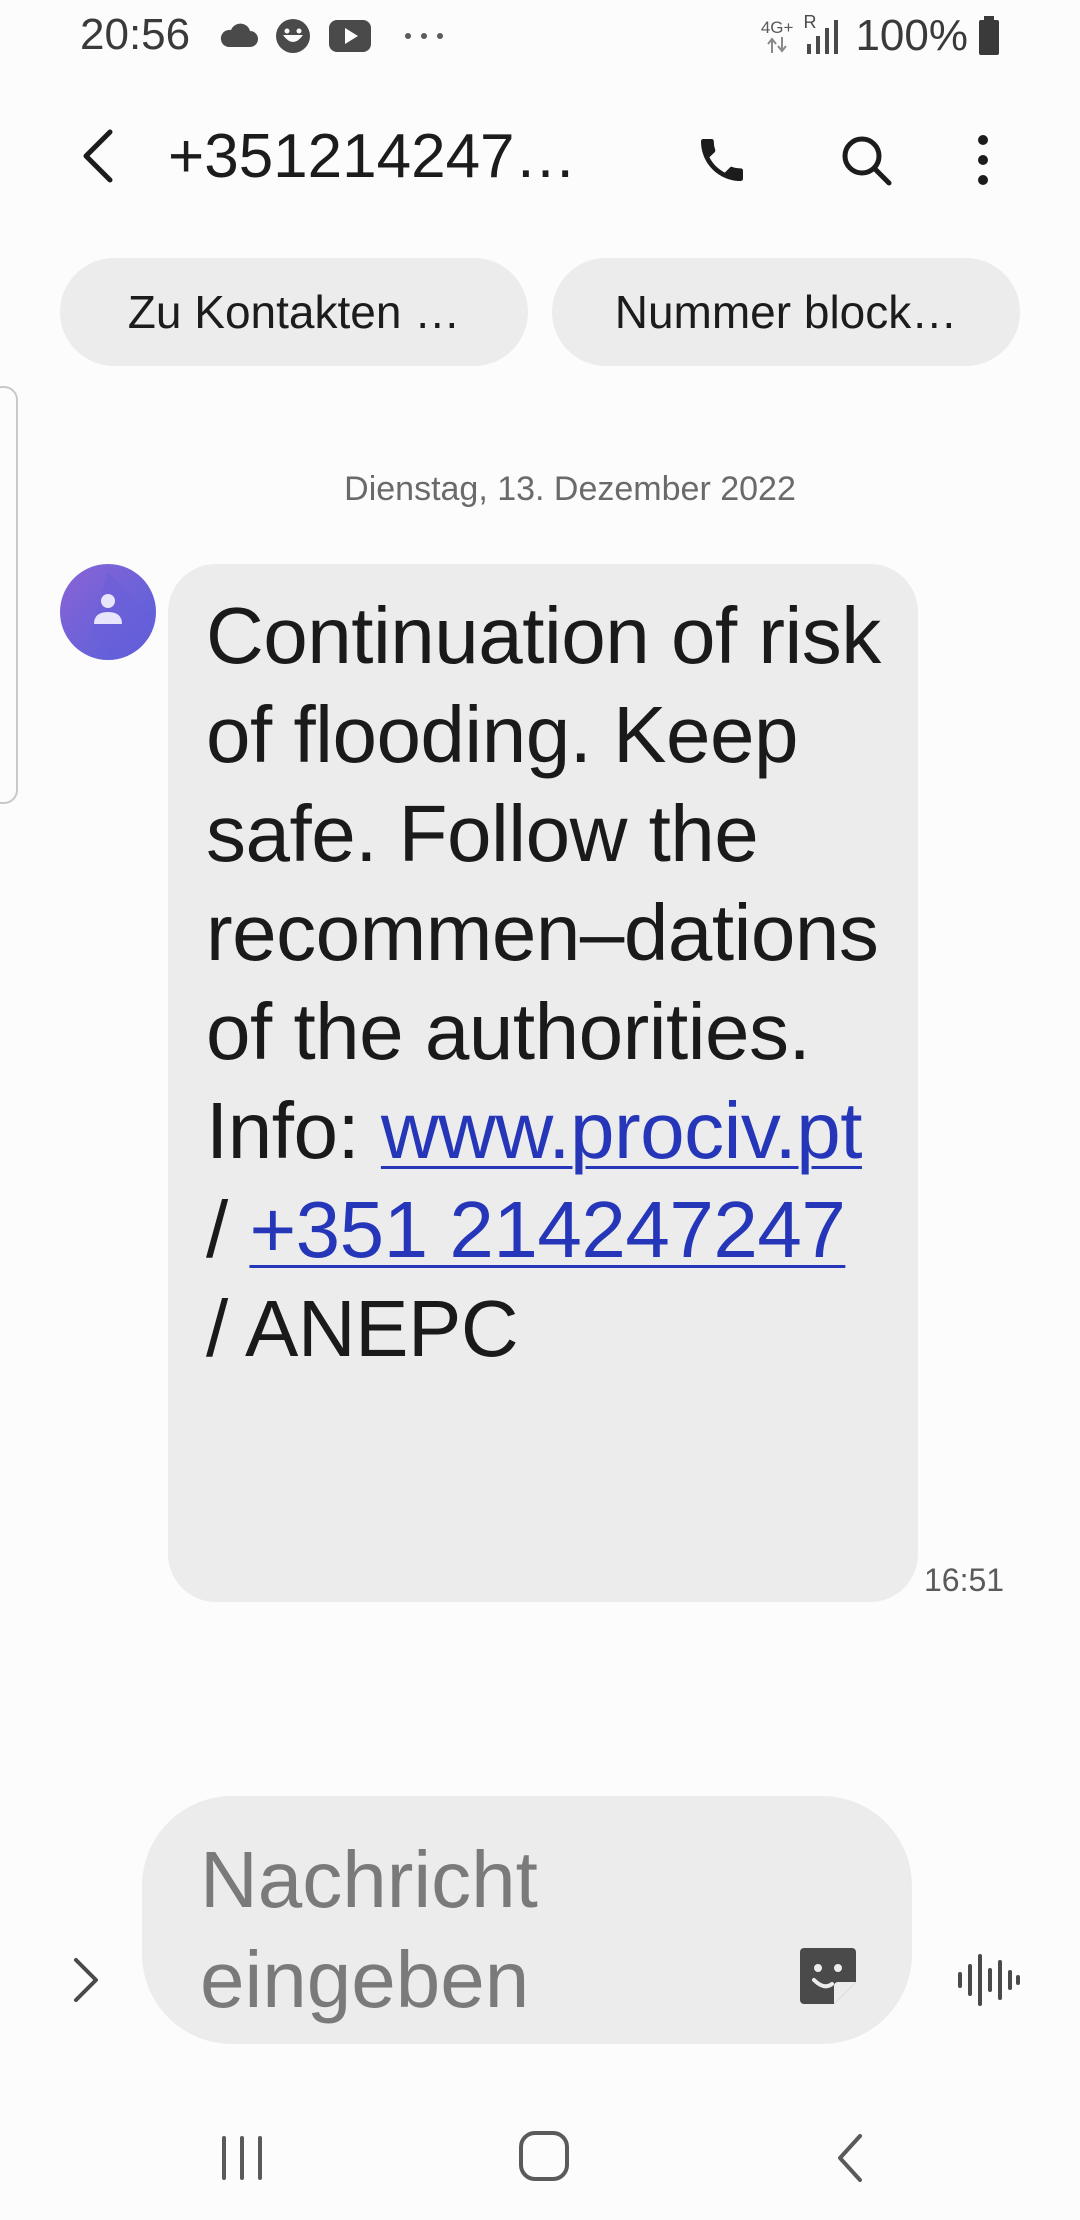 Image resolution: width=1080 pixels, height=2220 pixels. Describe the element at coordinates (777, 44) in the screenshot. I see `data-arrows-icon` at that location.